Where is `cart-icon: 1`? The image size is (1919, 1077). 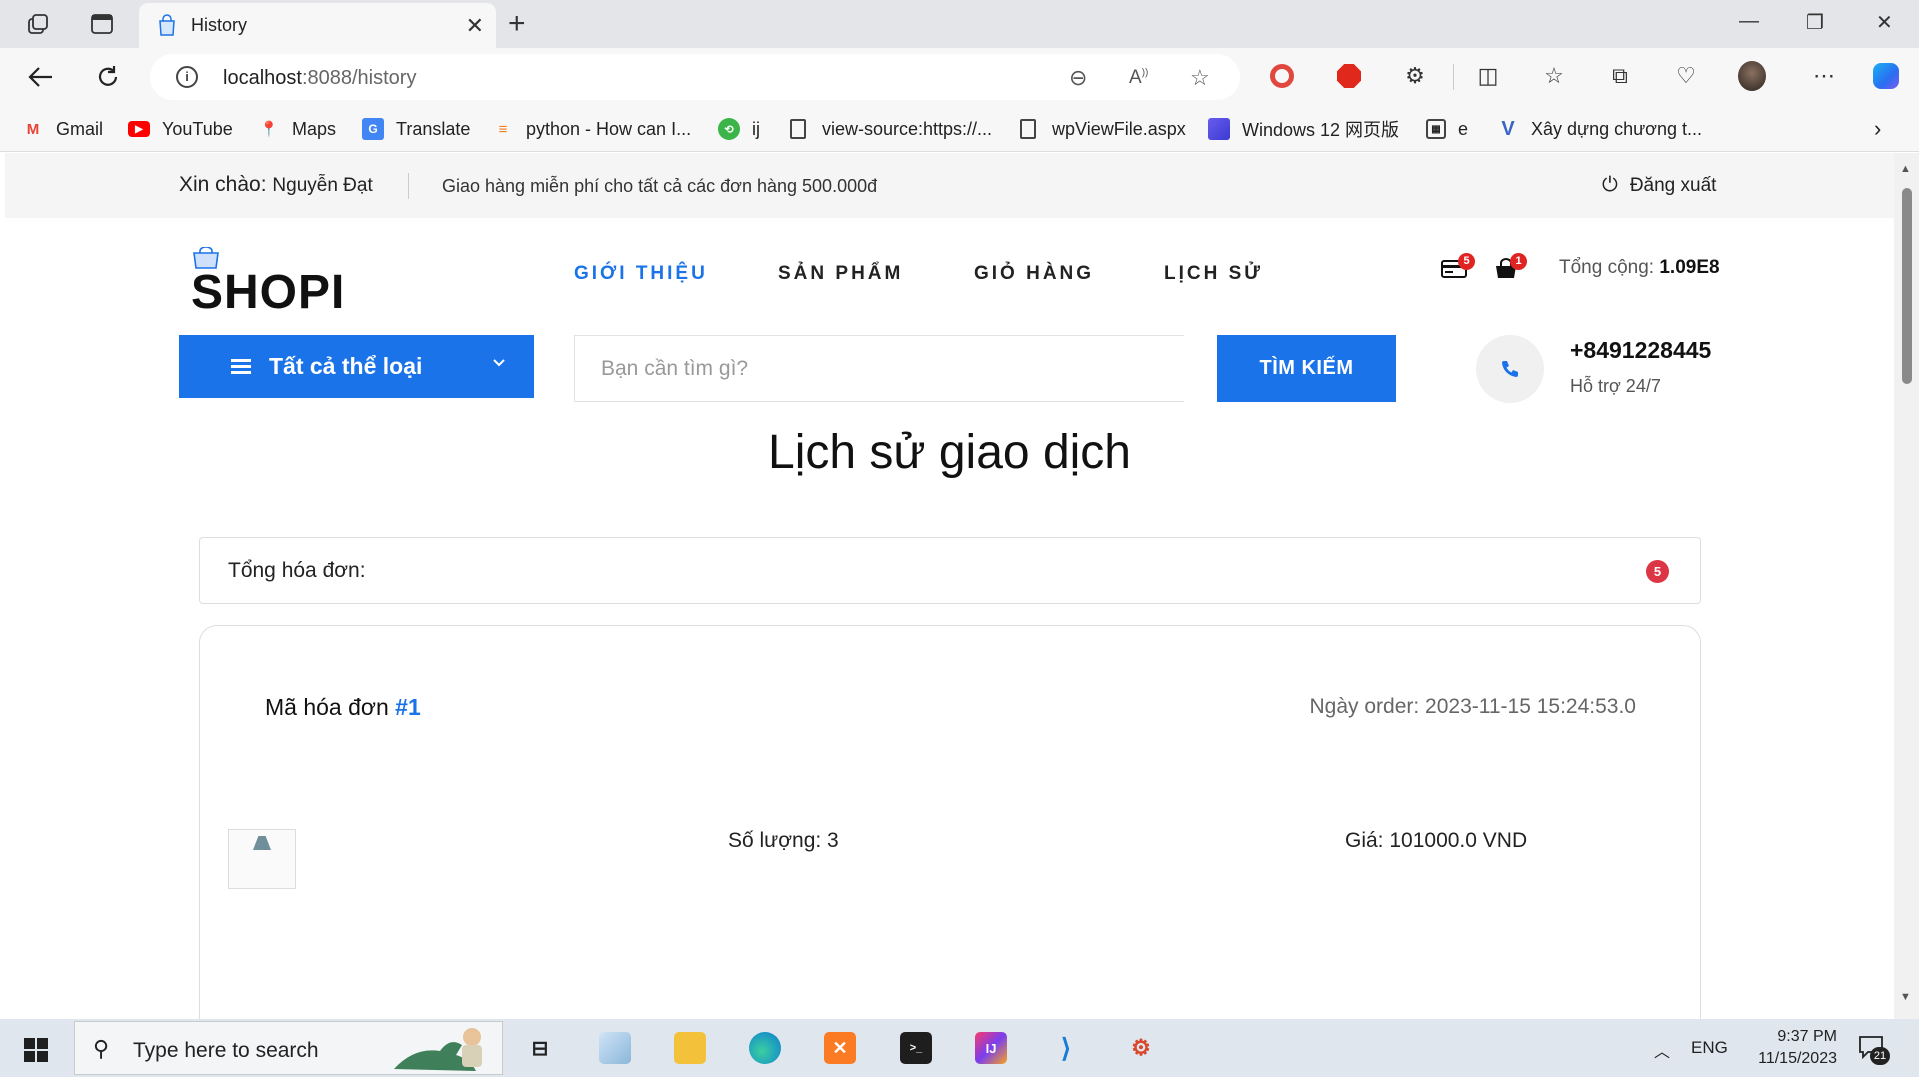 cart-icon: 1 is located at coordinates (1510, 267).